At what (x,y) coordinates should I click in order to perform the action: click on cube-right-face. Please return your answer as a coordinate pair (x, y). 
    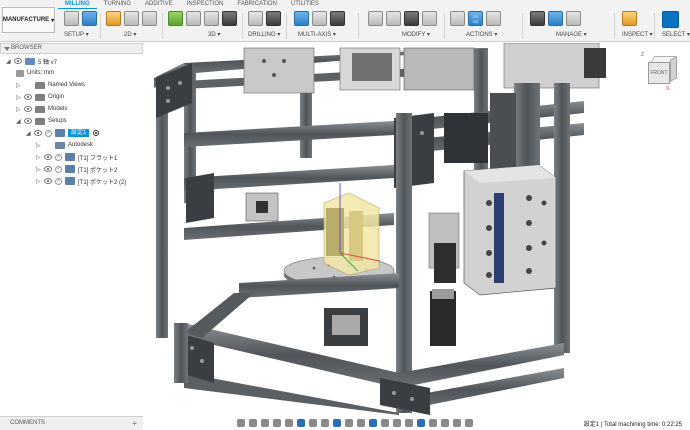
    Looking at the image, I should click on (673, 69).